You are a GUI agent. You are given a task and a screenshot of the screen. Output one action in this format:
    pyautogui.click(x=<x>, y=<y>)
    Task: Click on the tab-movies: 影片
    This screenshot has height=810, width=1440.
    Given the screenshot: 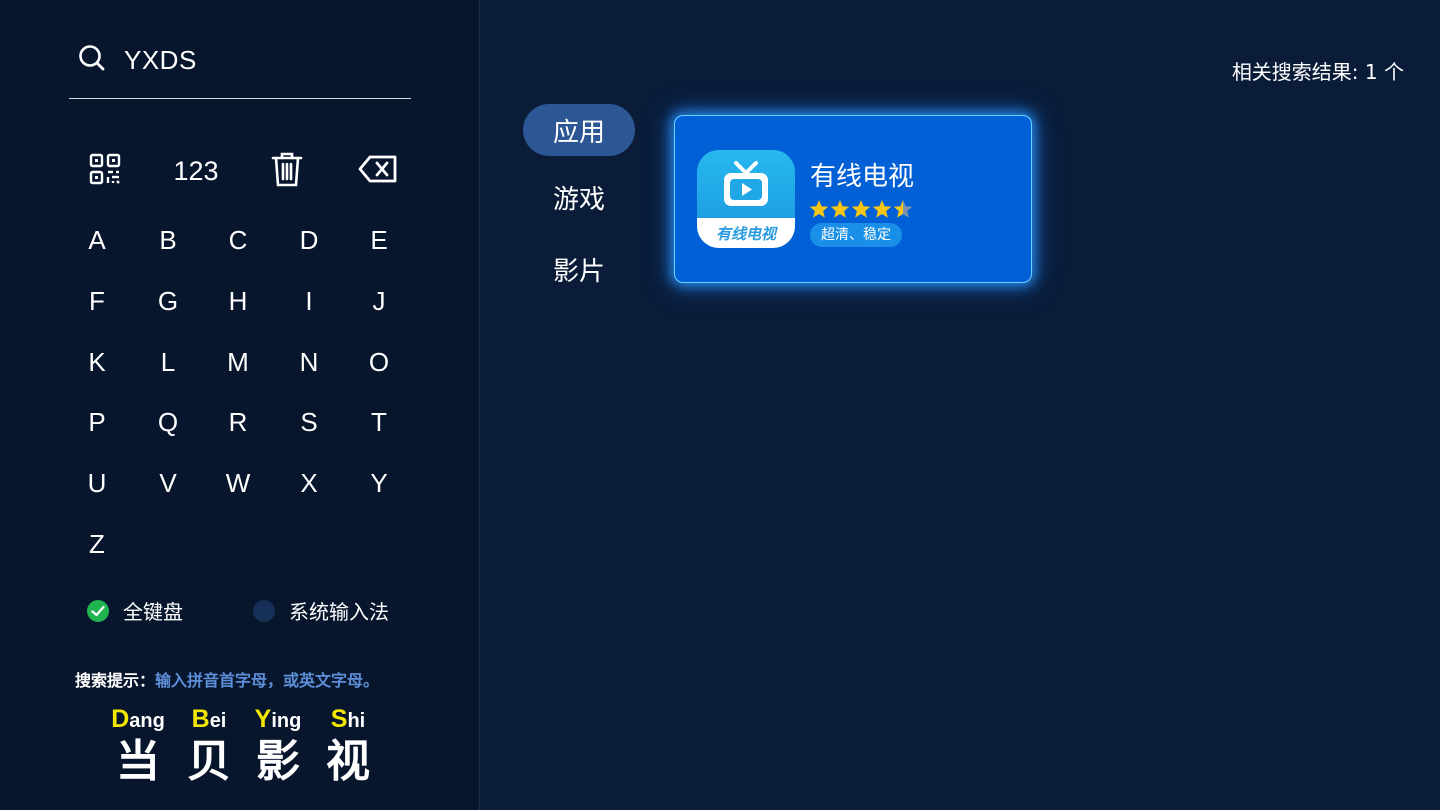 What is the action you would take?
    pyautogui.click(x=579, y=269)
    